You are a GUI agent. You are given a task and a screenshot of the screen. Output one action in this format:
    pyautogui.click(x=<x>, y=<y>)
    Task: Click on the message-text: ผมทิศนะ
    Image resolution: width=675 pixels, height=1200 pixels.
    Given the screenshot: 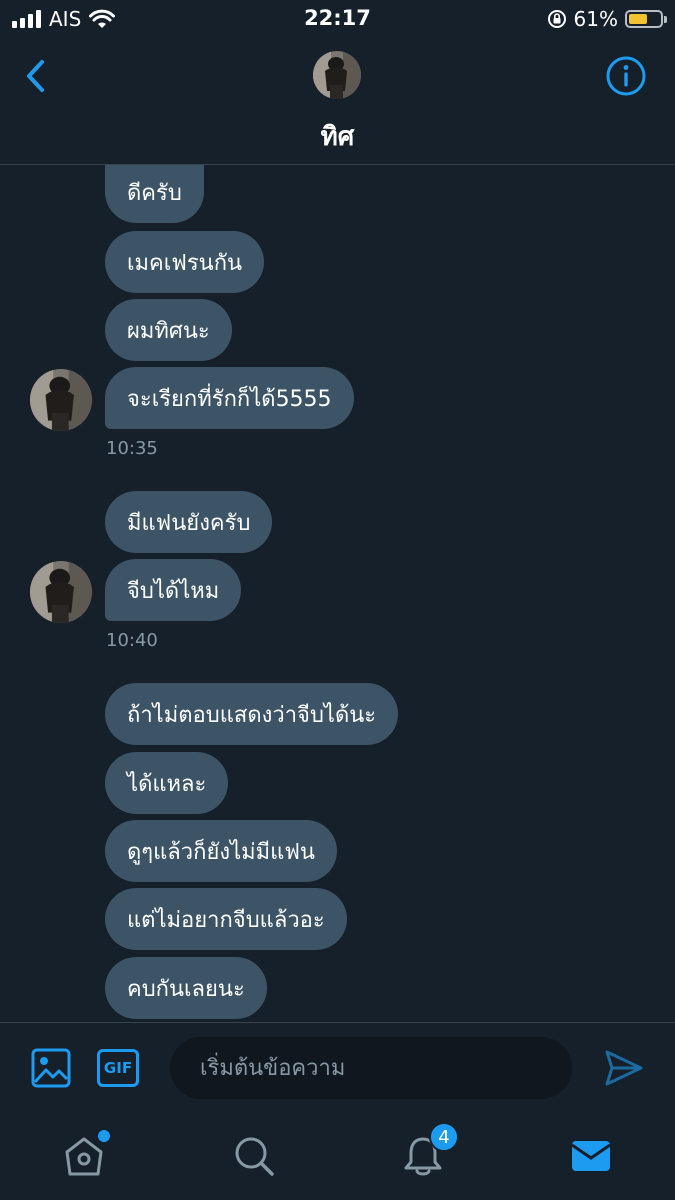 What is the action you would take?
    pyautogui.click(x=168, y=331)
    